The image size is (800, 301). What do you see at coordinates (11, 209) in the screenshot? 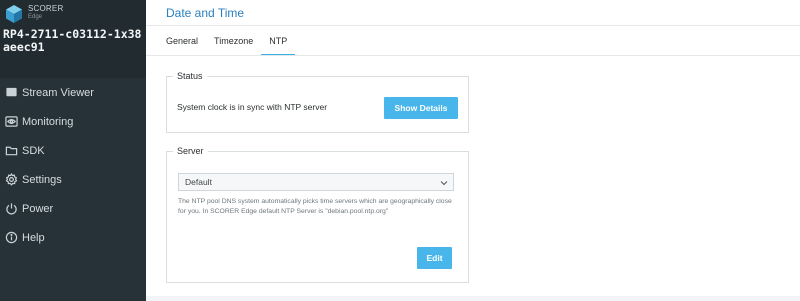
I see `power-icon` at bounding box center [11, 209].